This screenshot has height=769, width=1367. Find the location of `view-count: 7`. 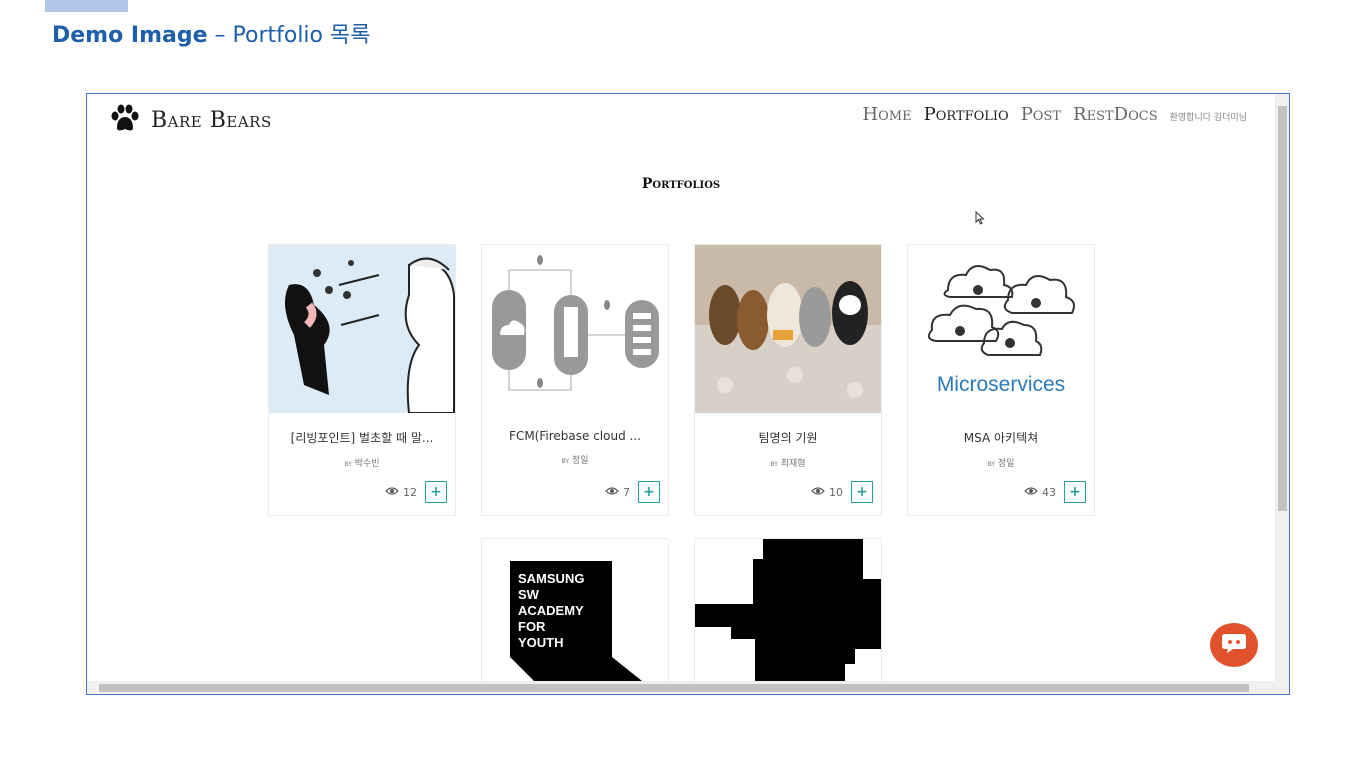

view-count: 7 is located at coordinates (626, 492).